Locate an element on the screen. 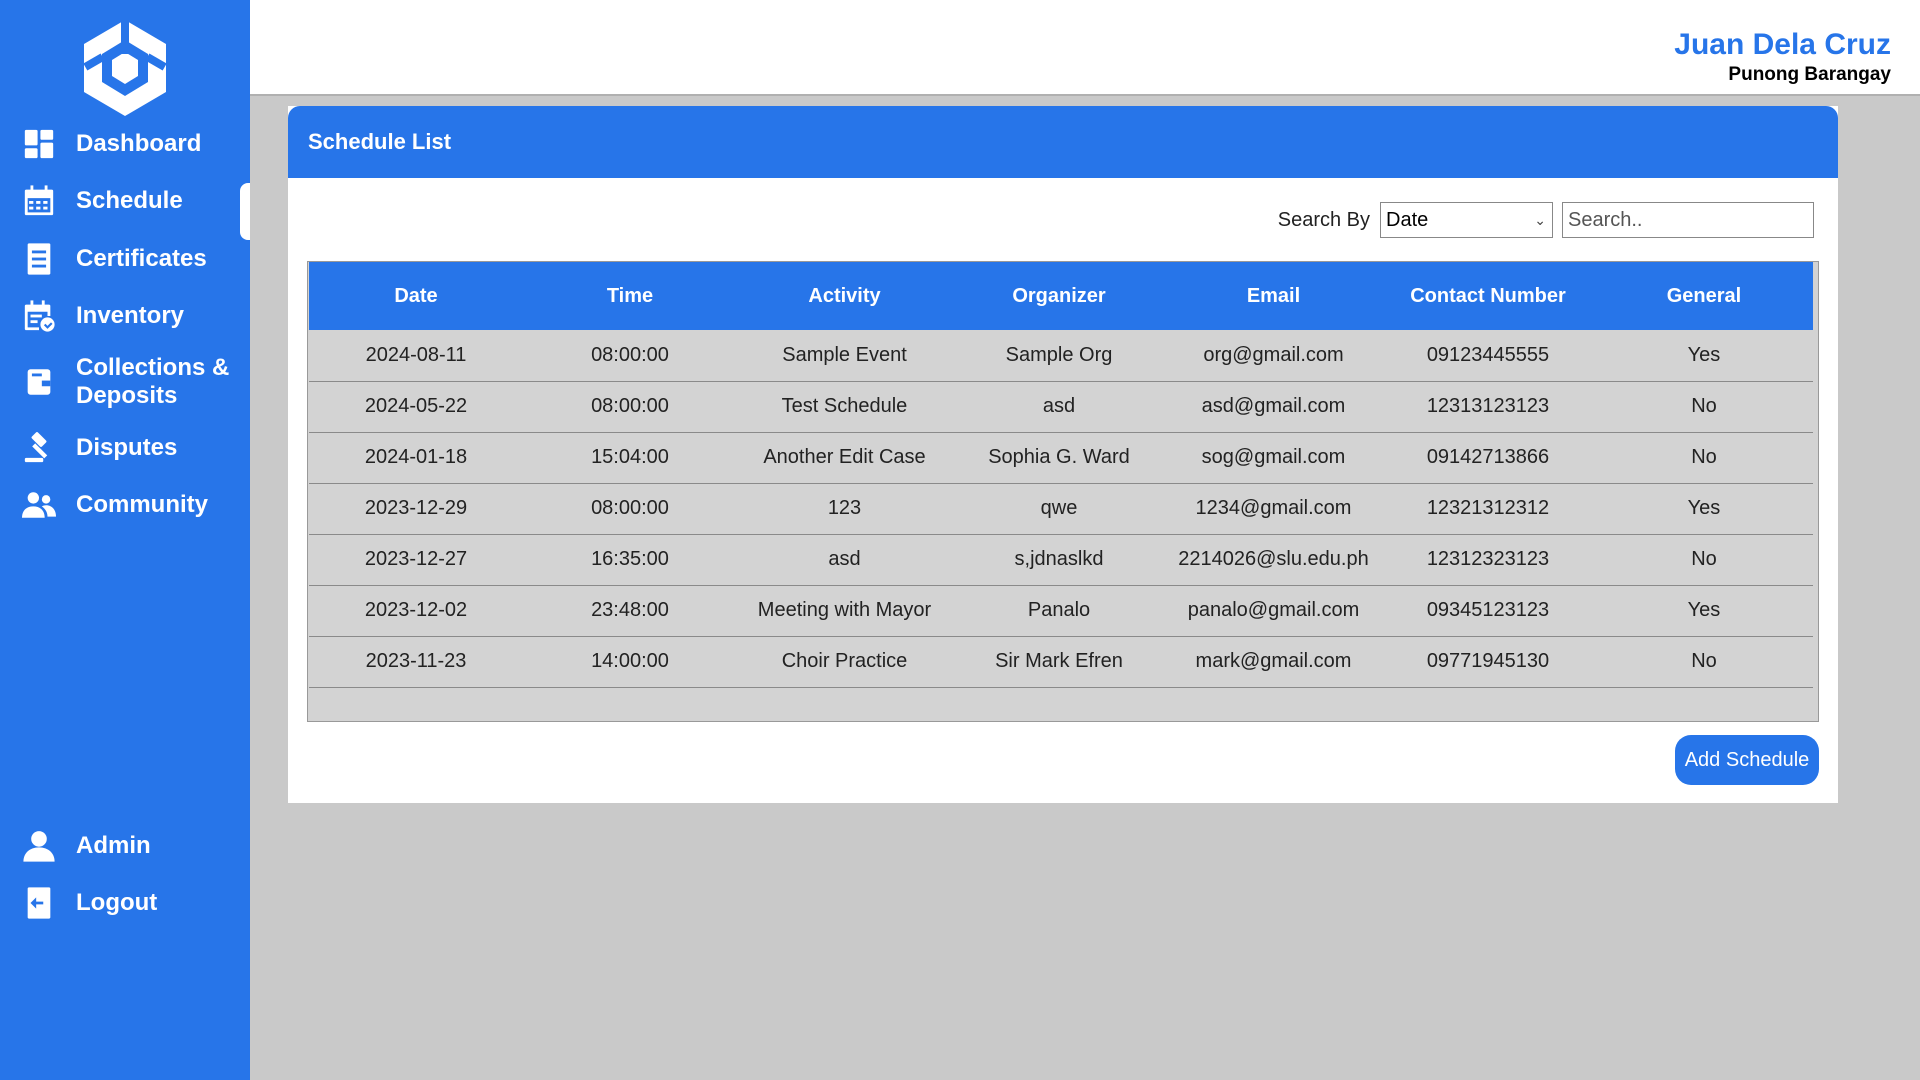 This screenshot has height=1080, width=1920. table-cell: s,jdnaslkd is located at coordinates (1059, 560).